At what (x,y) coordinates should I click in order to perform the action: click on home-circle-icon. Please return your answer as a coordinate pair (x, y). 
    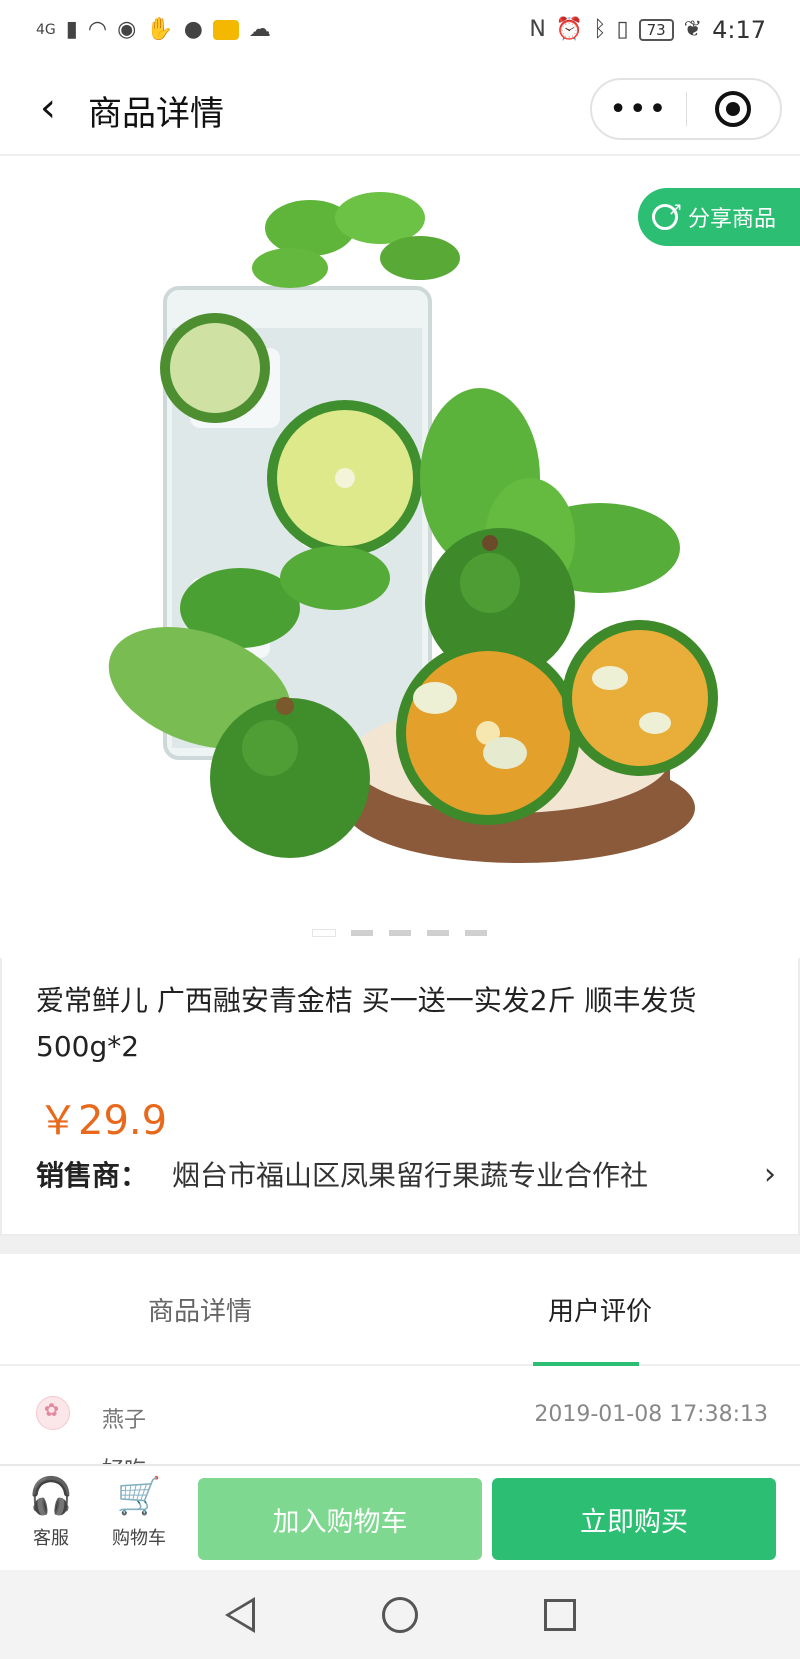
    Looking at the image, I should click on (400, 1614).